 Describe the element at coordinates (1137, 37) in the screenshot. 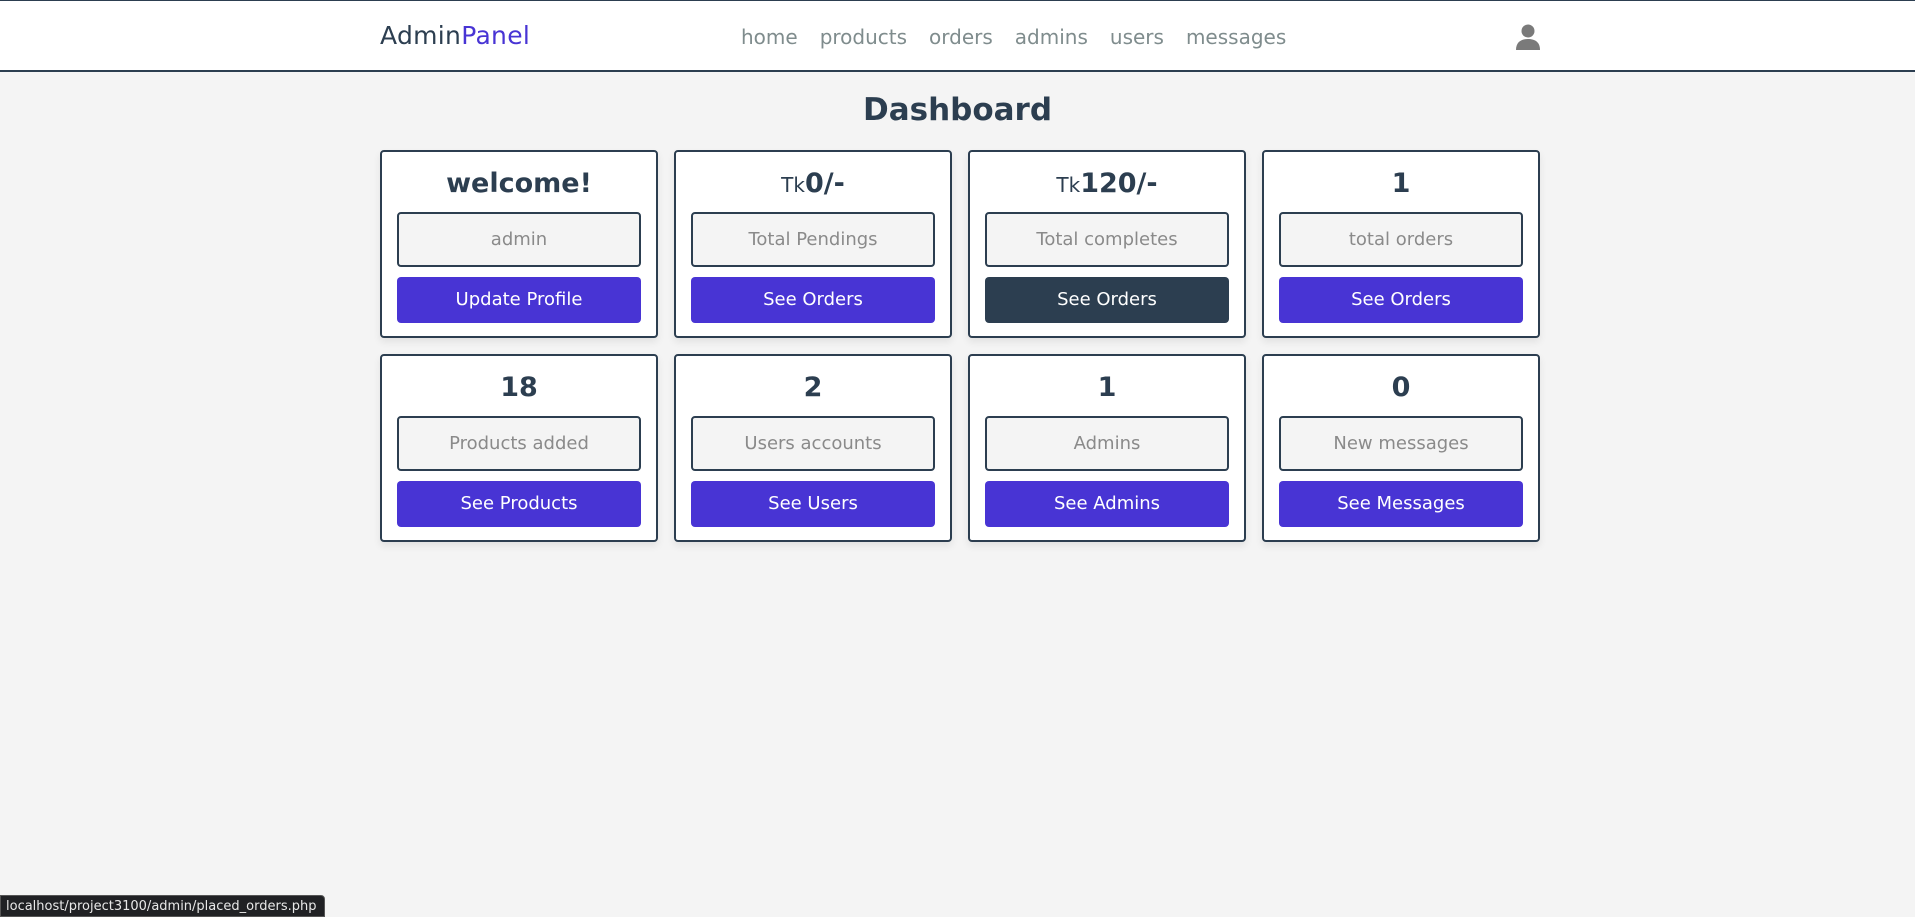

I see `nav-users: users` at that location.